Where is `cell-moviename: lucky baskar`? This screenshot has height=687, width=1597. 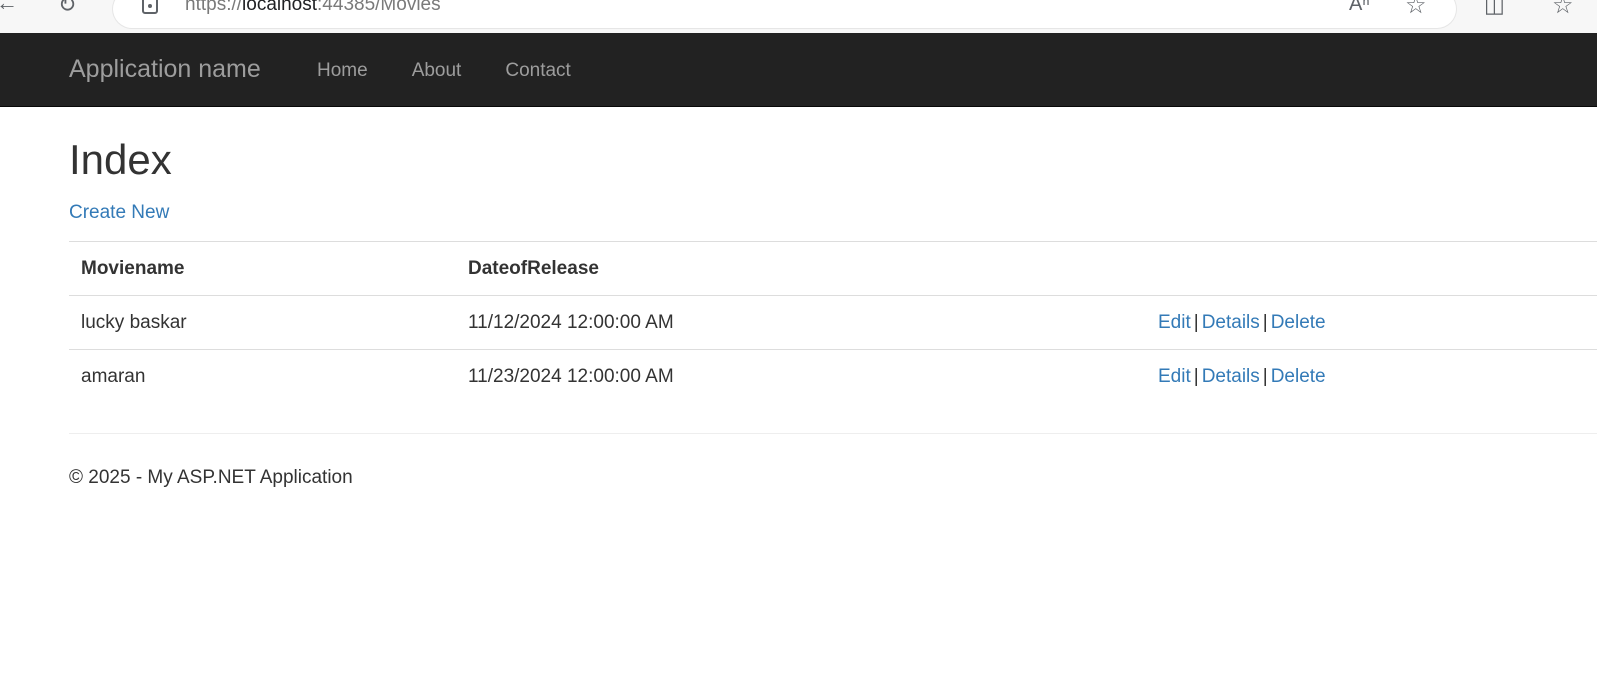 cell-moviename: lucky baskar is located at coordinates (262, 322).